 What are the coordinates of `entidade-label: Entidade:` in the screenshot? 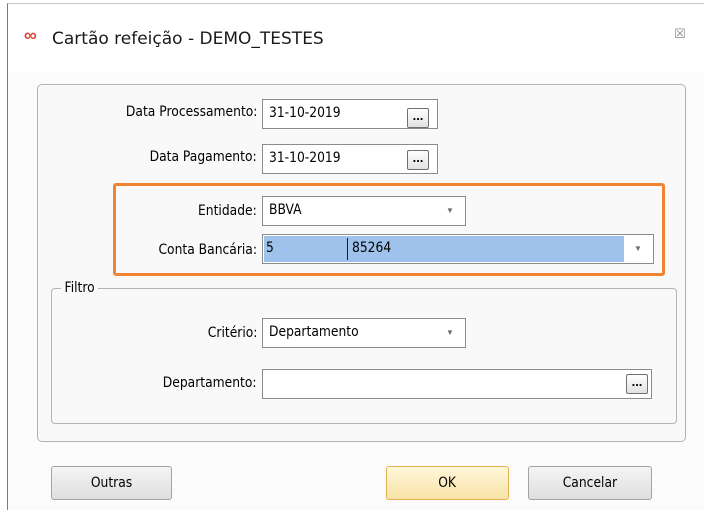 It's located at (227, 211).